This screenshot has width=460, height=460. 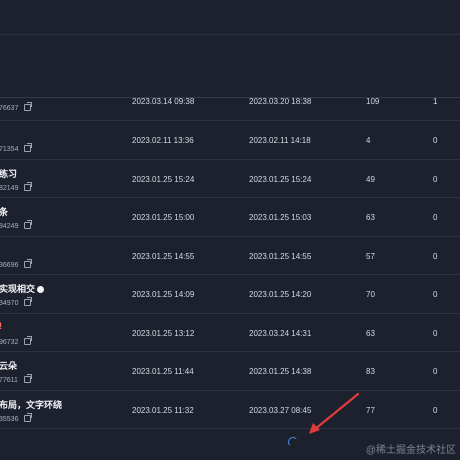 What do you see at coordinates (163, 410) in the screenshot?
I see `created-time: 2023.01.25 11:32` at bounding box center [163, 410].